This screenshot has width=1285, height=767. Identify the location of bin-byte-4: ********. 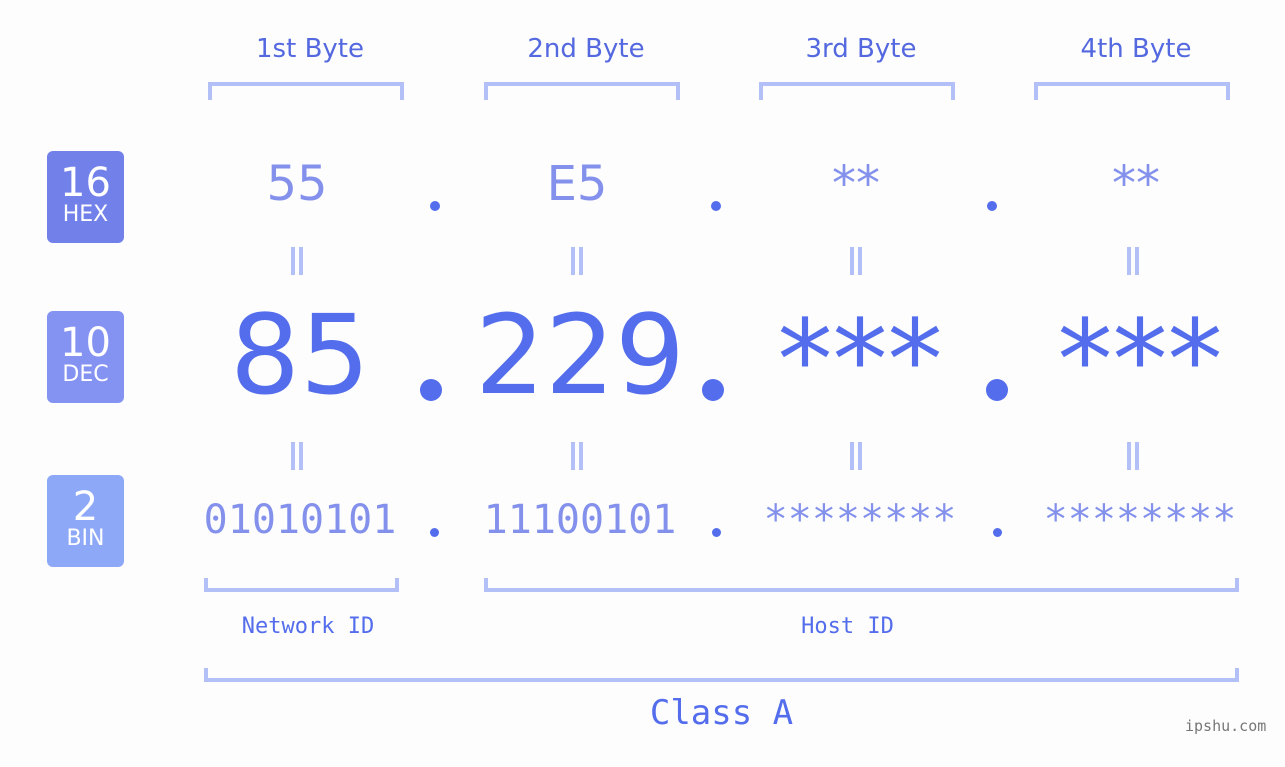
(1140, 520).